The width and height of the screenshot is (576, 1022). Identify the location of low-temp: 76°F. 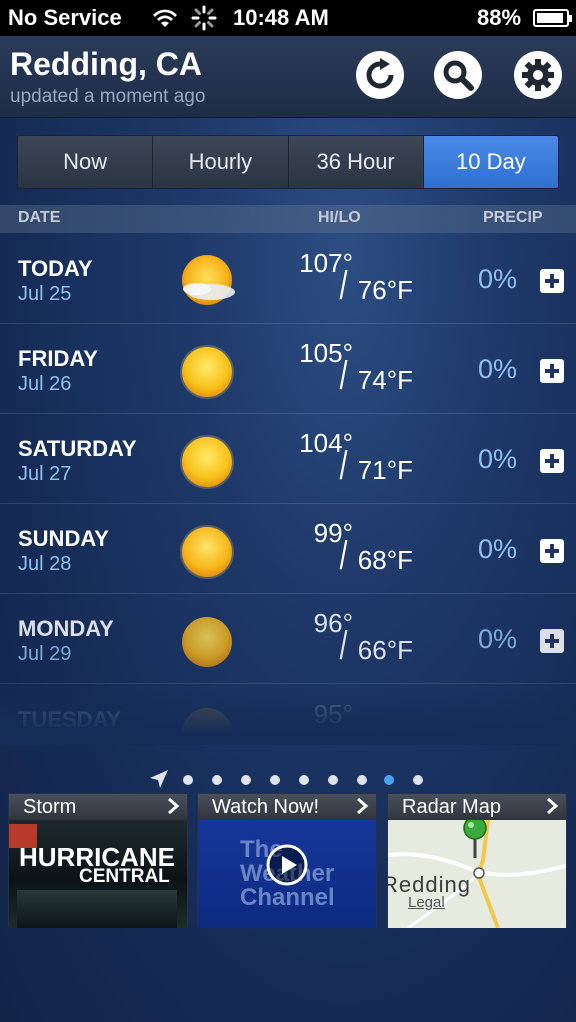
(385, 290).